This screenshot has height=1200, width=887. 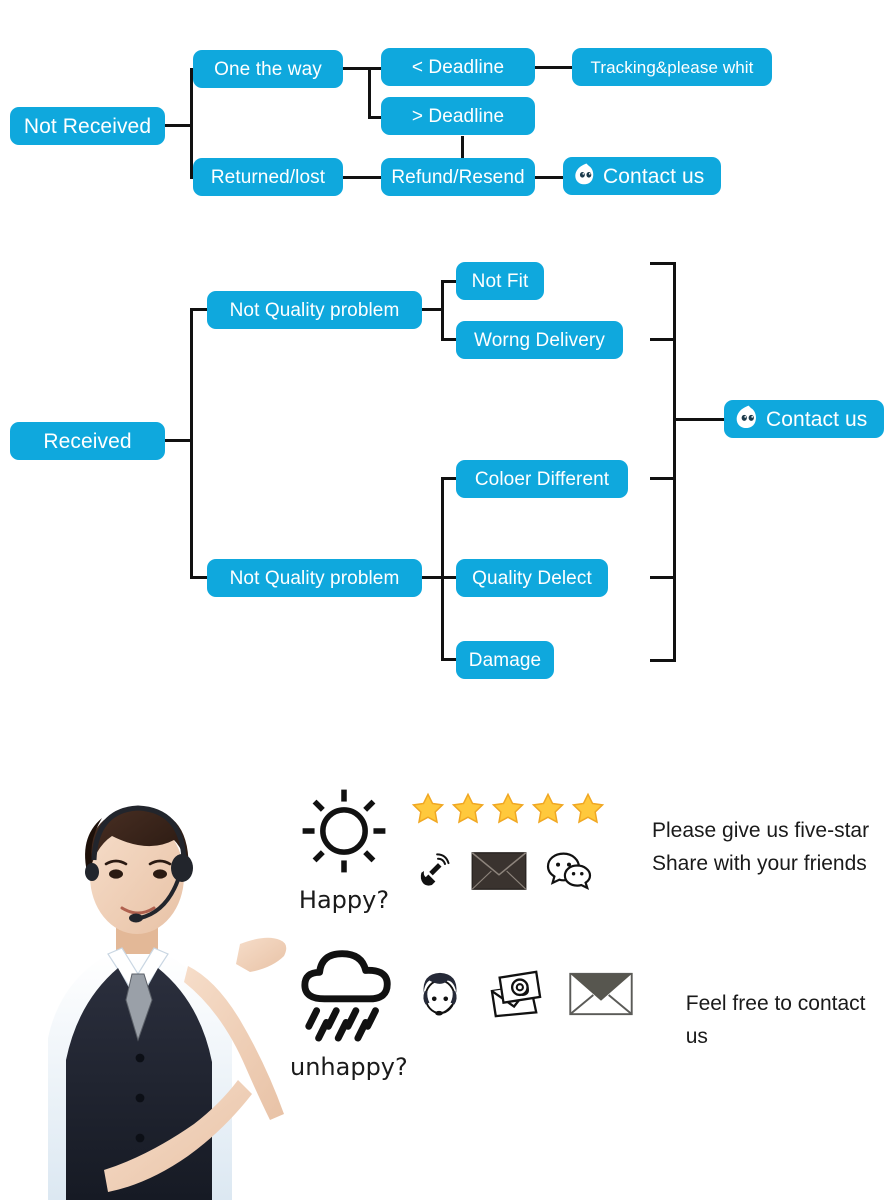 I want to click on unhappy-contact-icons, so click(x=525, y=996).